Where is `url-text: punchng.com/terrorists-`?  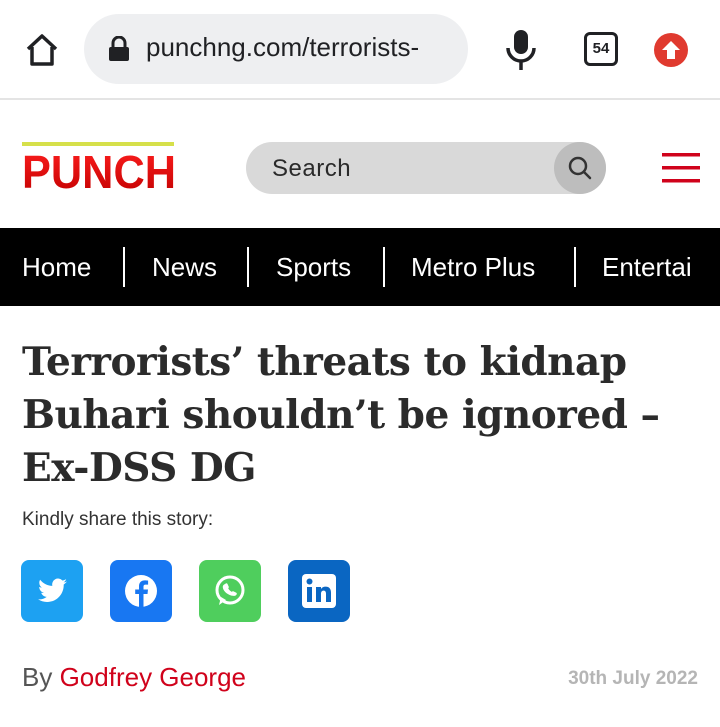
url-text: punchng.com/terrorists- is located at coordinates (283, 47).